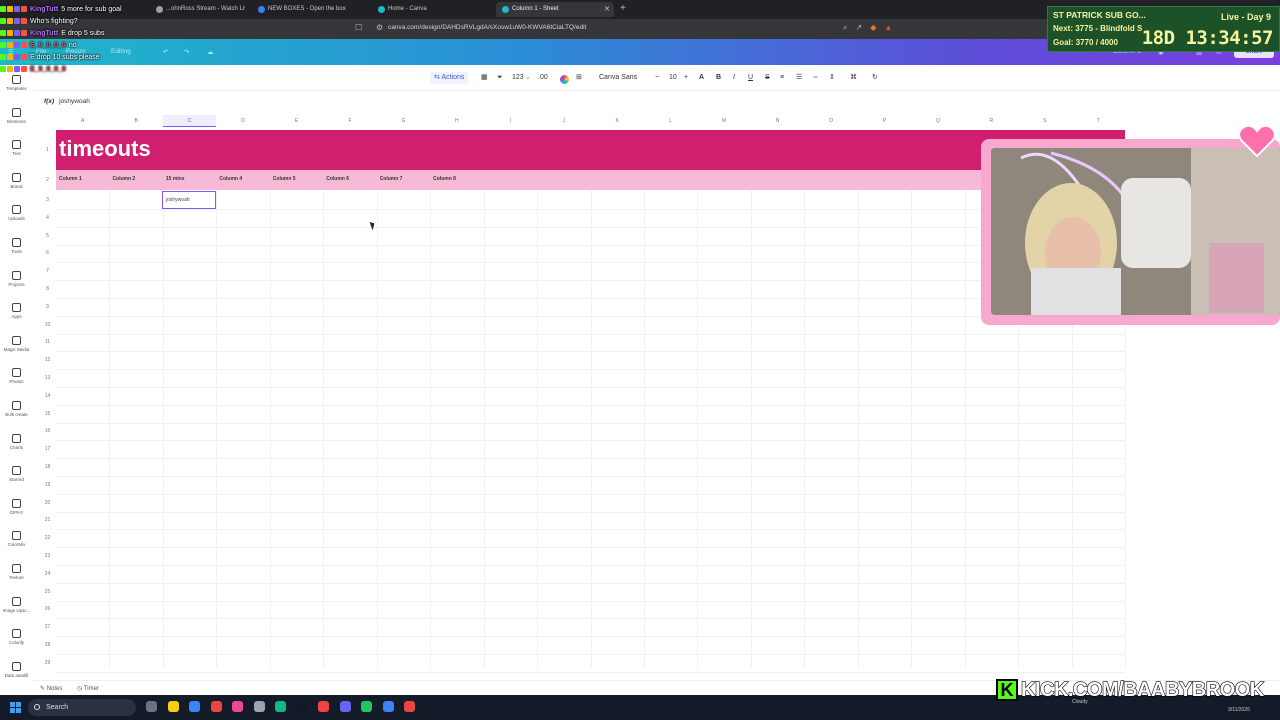 This screenshot has width=1280, height=720. I want to click on folder-icon, so click(194, 706).